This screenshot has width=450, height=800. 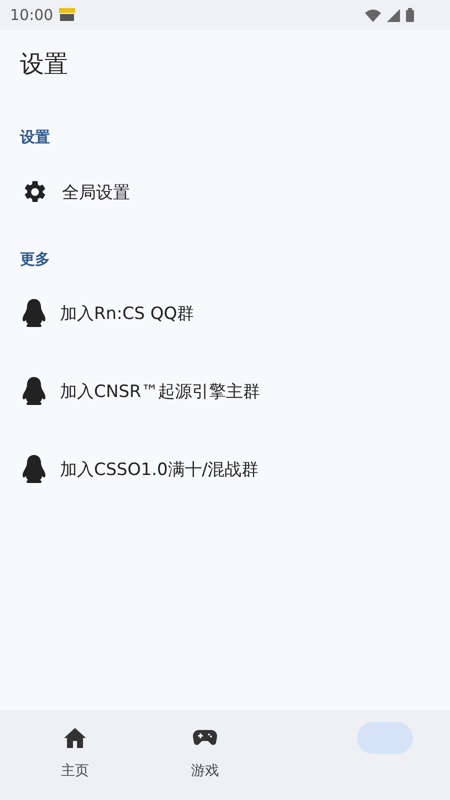 I want to click on list-item: 全局设置, so click(x=225, y=192).